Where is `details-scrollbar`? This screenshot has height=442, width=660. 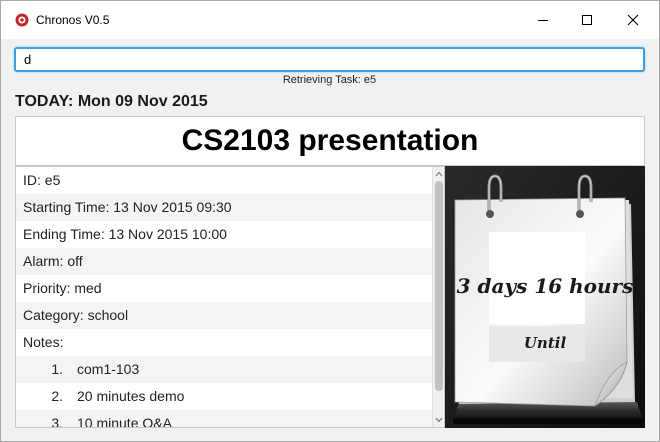 details-scrollbar is located at coordinates (438, 297).